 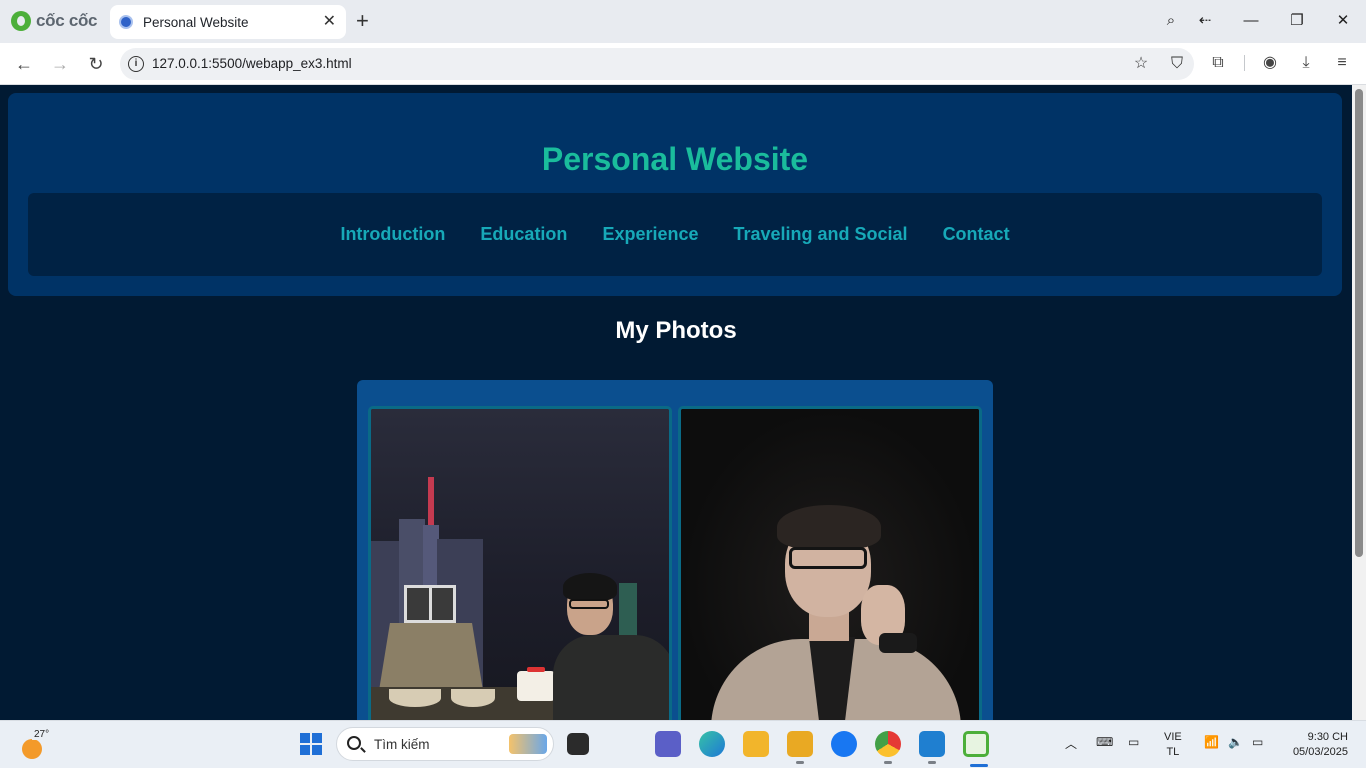 I want to click on edge-icon, so click(x=712, y=744).